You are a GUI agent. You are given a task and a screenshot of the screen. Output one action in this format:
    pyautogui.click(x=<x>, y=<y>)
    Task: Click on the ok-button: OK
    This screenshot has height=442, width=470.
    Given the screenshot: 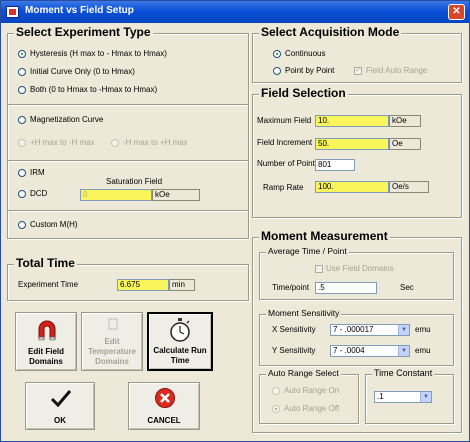 What is the action you would take?
    pyautogui.click(x=60, y=406)
    